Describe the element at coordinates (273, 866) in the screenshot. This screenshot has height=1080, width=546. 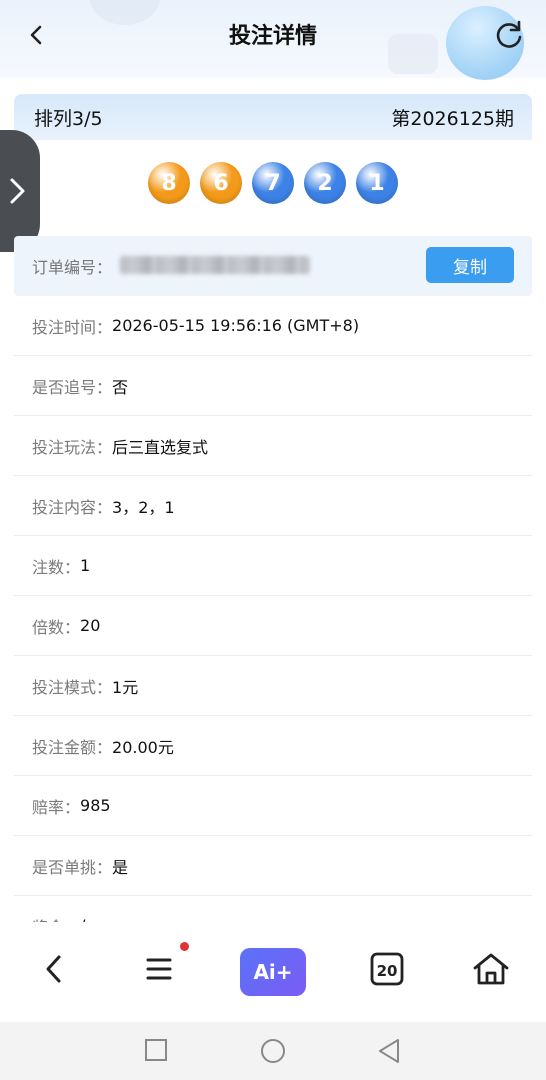
I see `detail-row: 是否单挑：是` at that location.